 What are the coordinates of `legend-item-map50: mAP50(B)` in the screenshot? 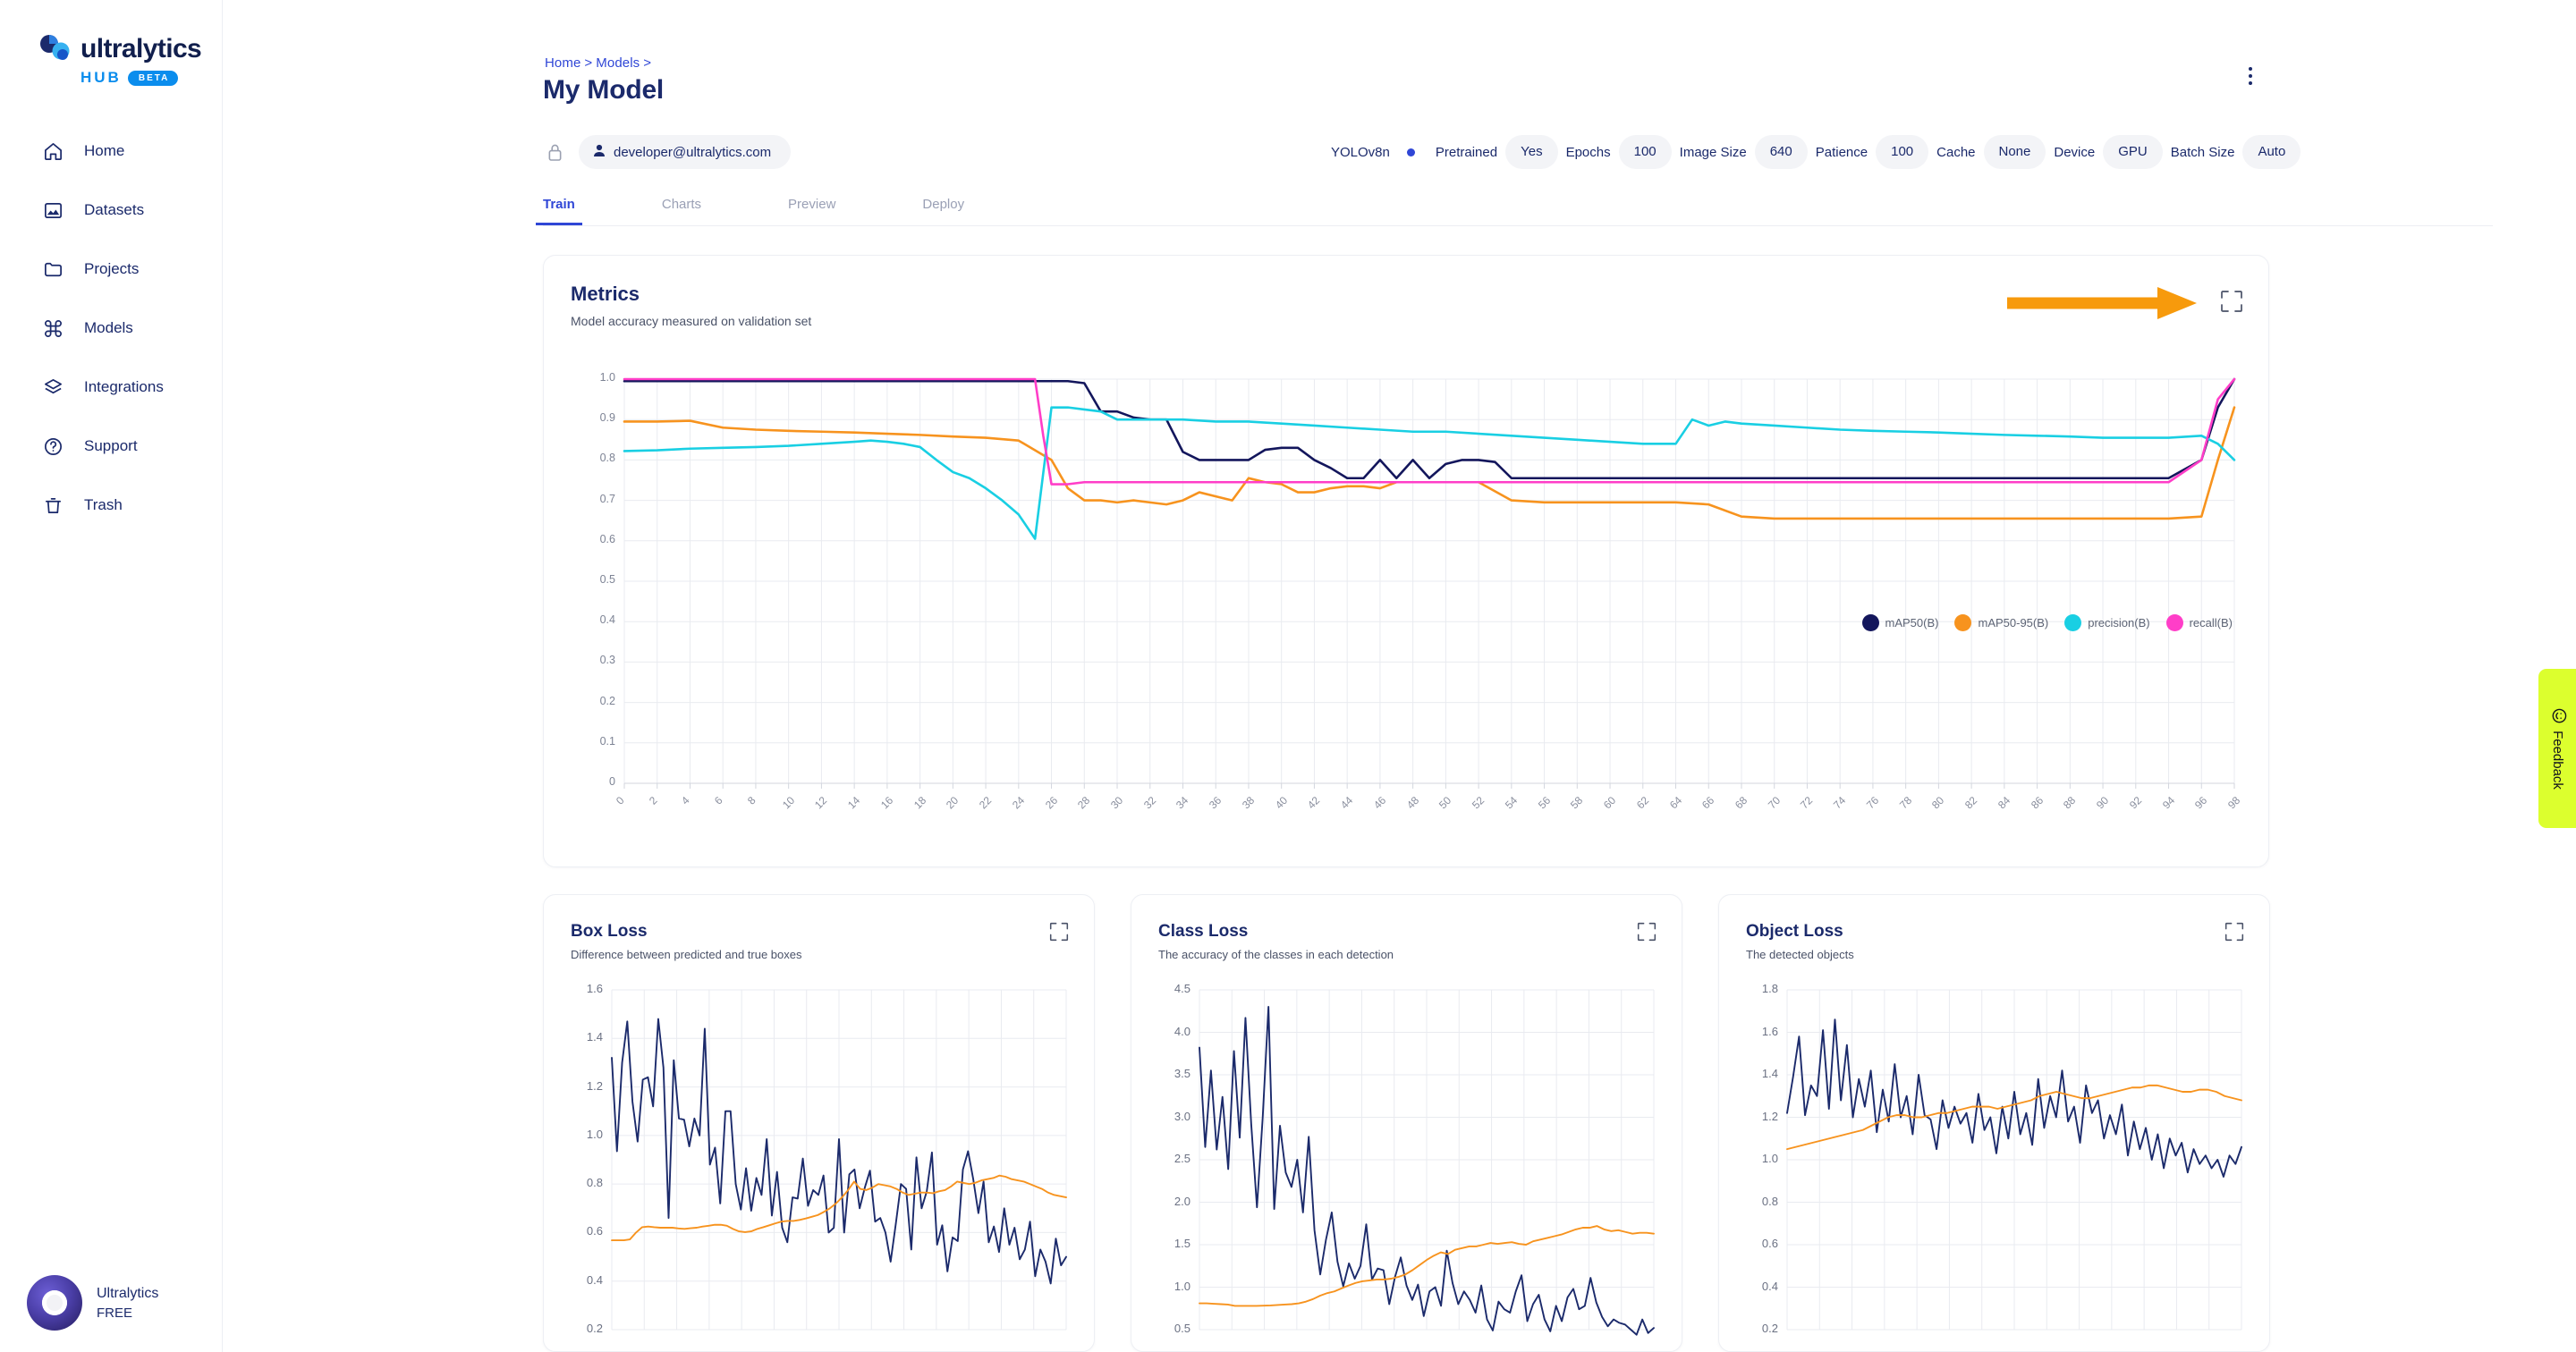 It's located at (1900, 622).